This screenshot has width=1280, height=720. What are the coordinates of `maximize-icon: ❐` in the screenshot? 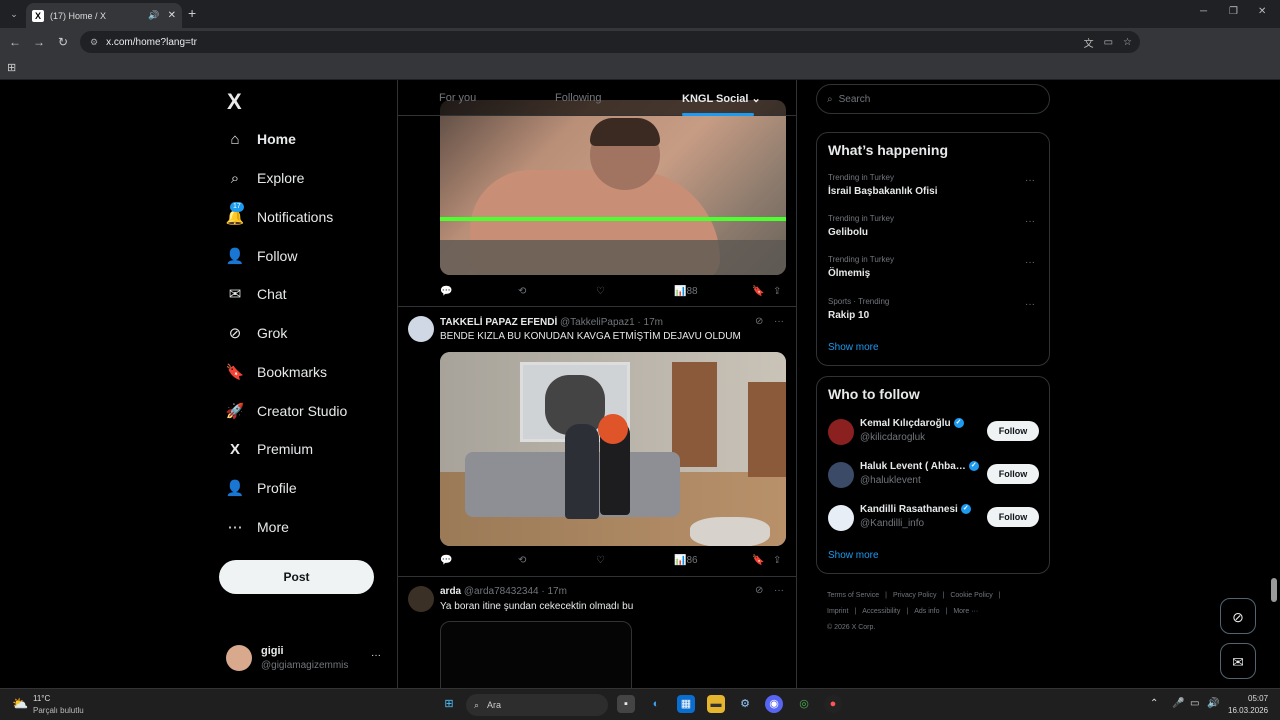 It's located at (1233, 11).